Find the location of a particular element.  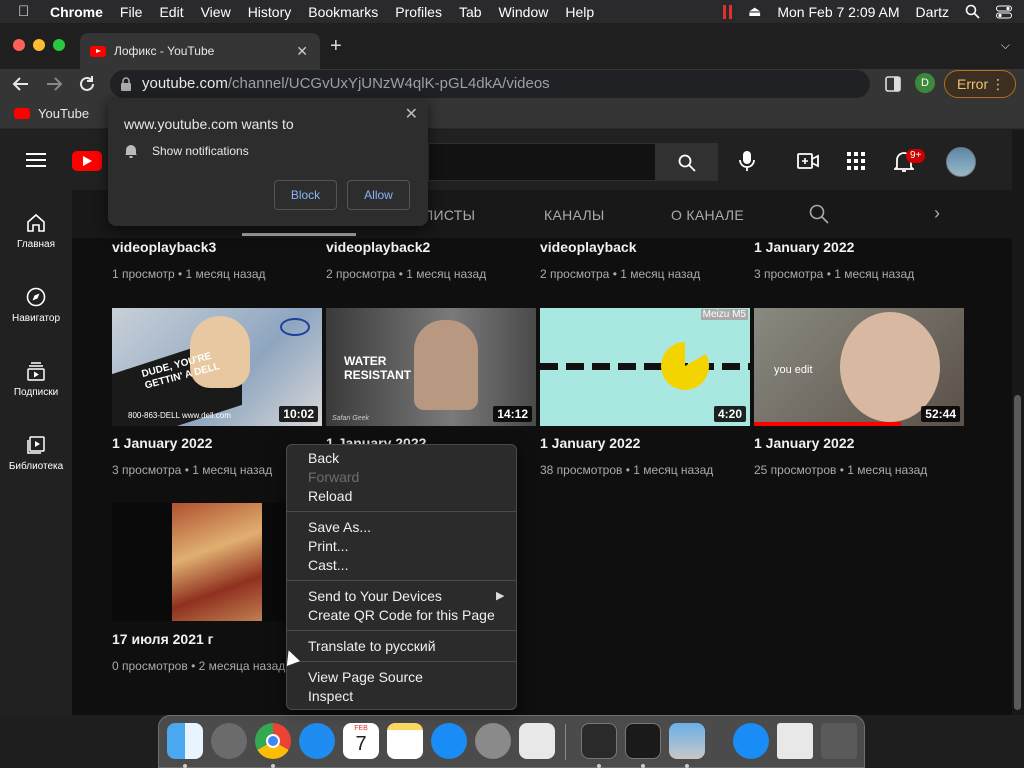

menubar-datetime: Mon Feb 7 2:09 AM is located at coordinates (838, 12).